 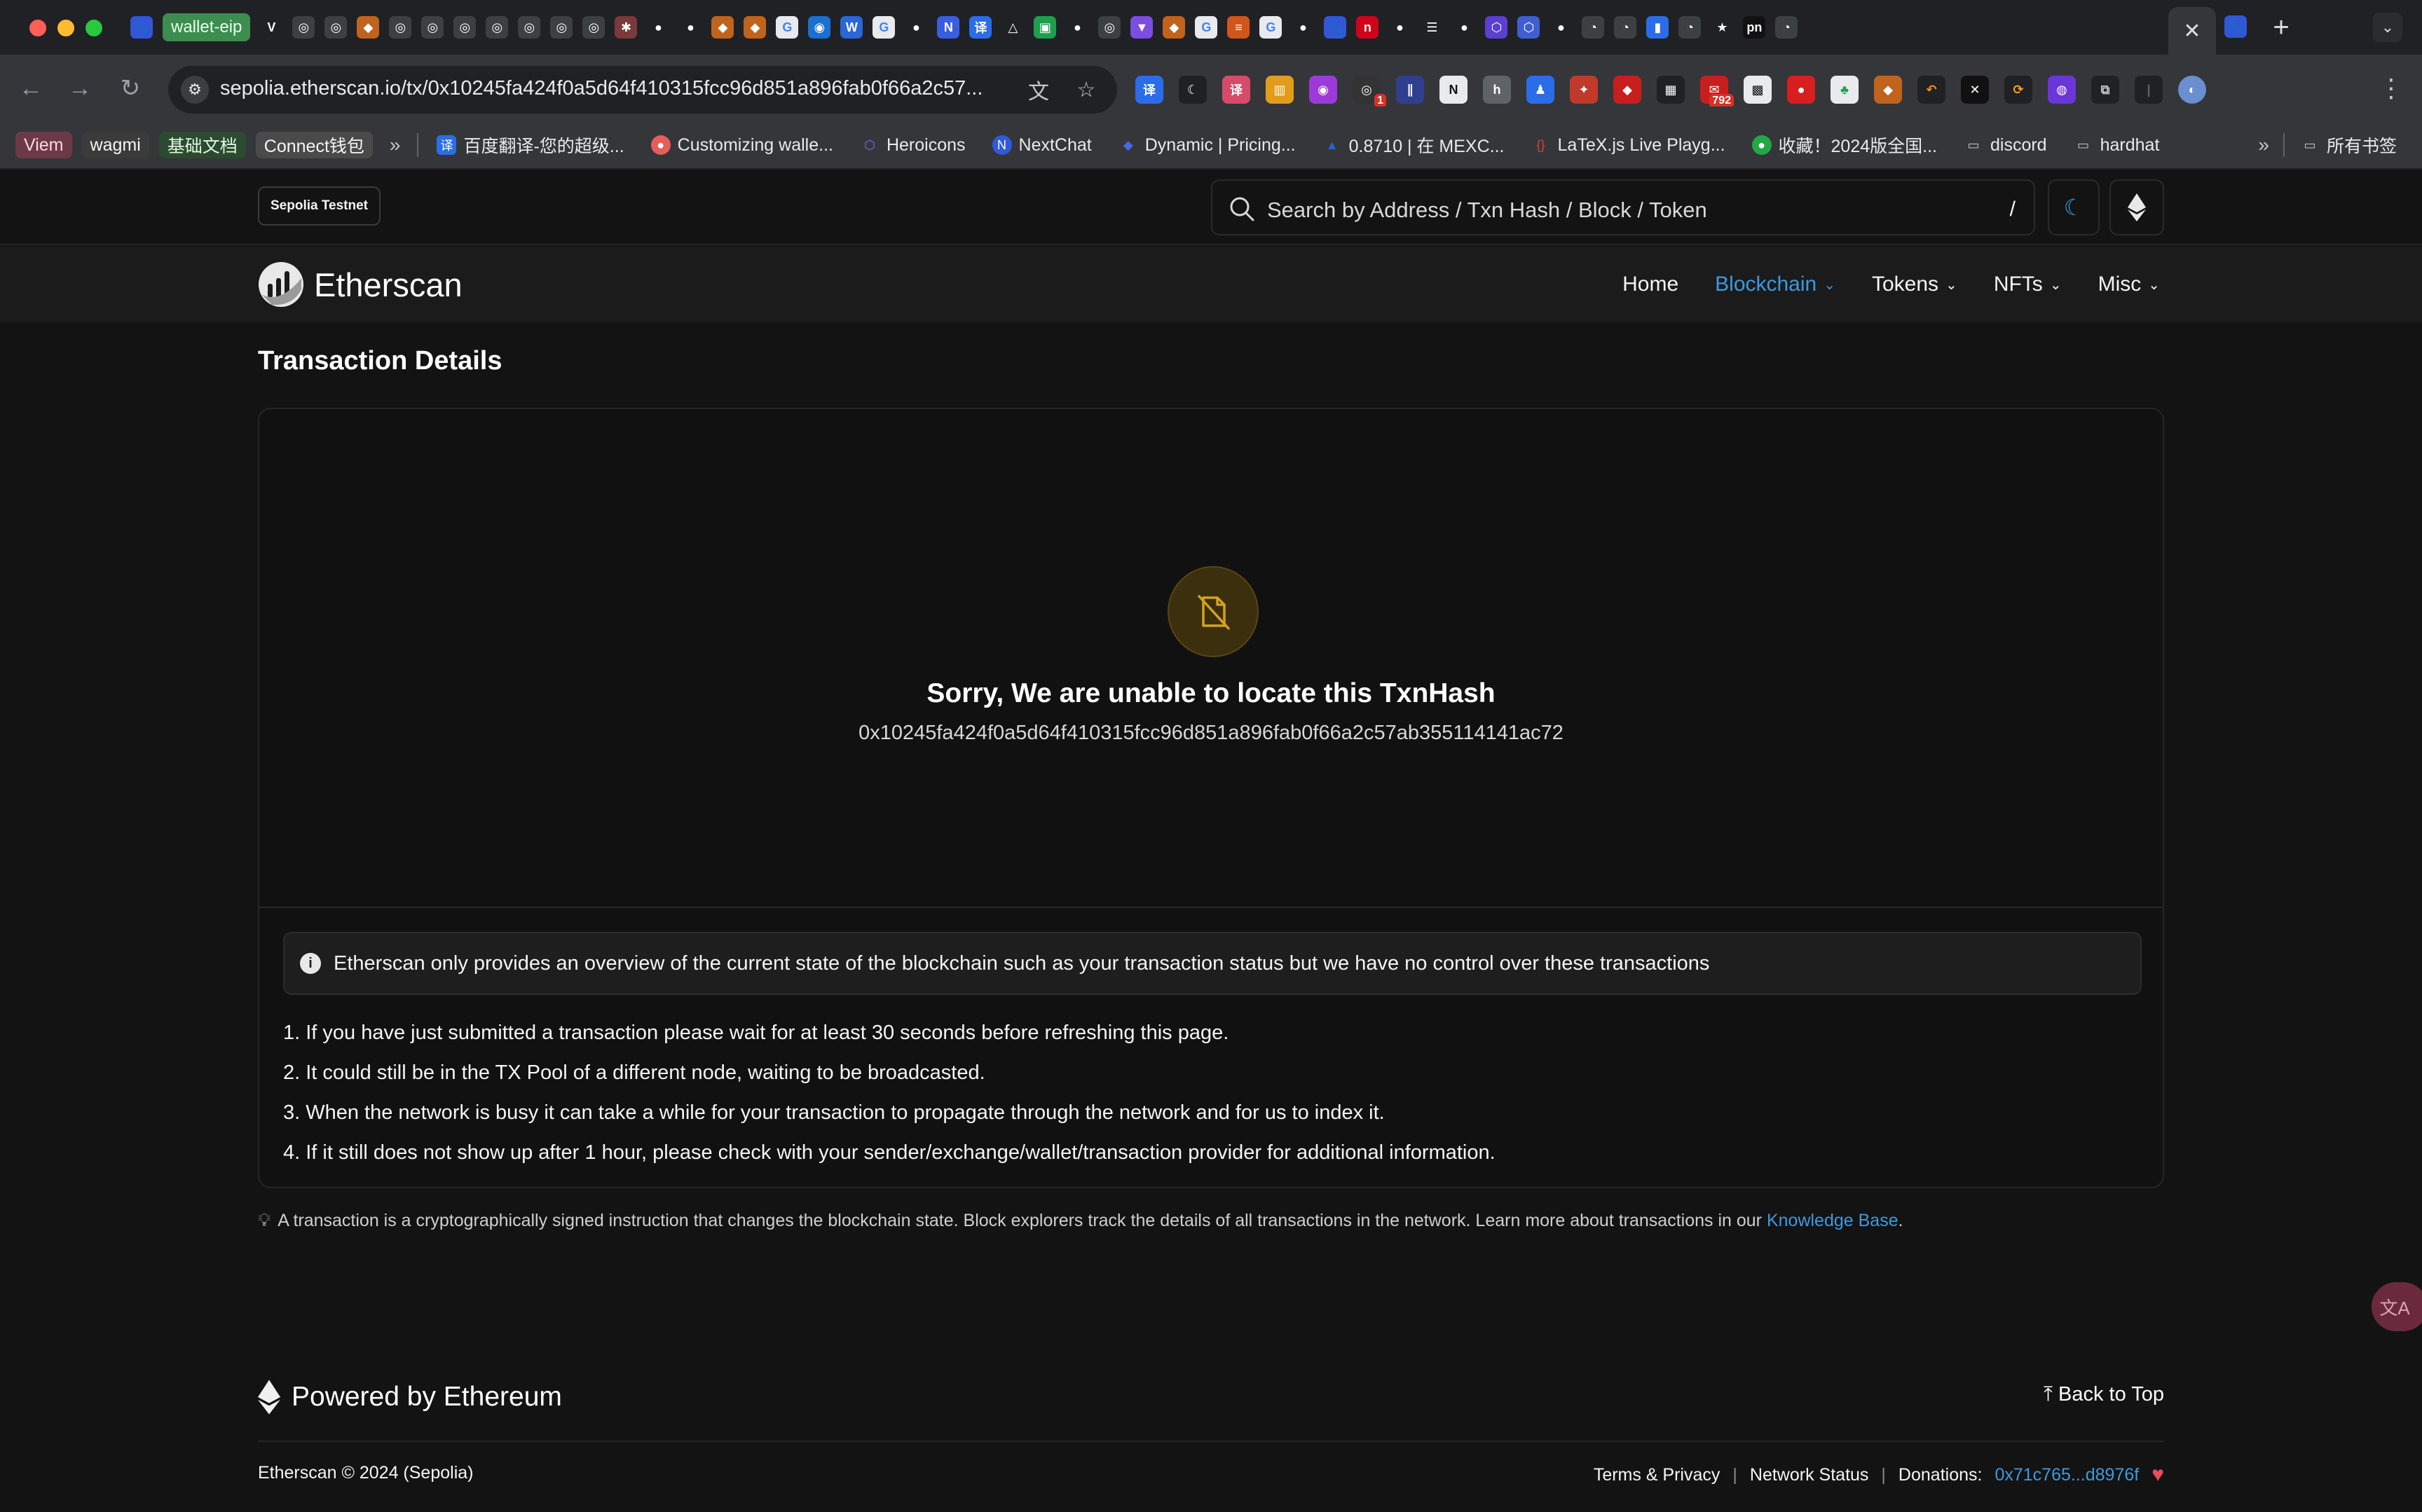 I want to click on nav-blockchain: Blockchain ⌄, so click(x=1775, y=284).